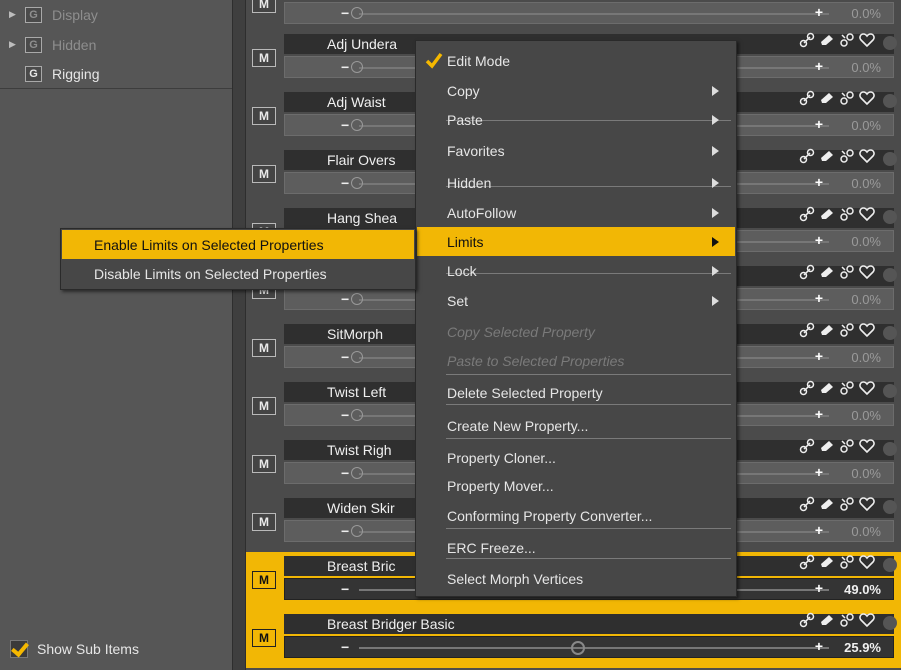 Image resolution: width=901 pixels, height=670 pixels. Describe the element at coordinates (576, 300) in the screenshot. I see `menu-item-set: Set` at that location.